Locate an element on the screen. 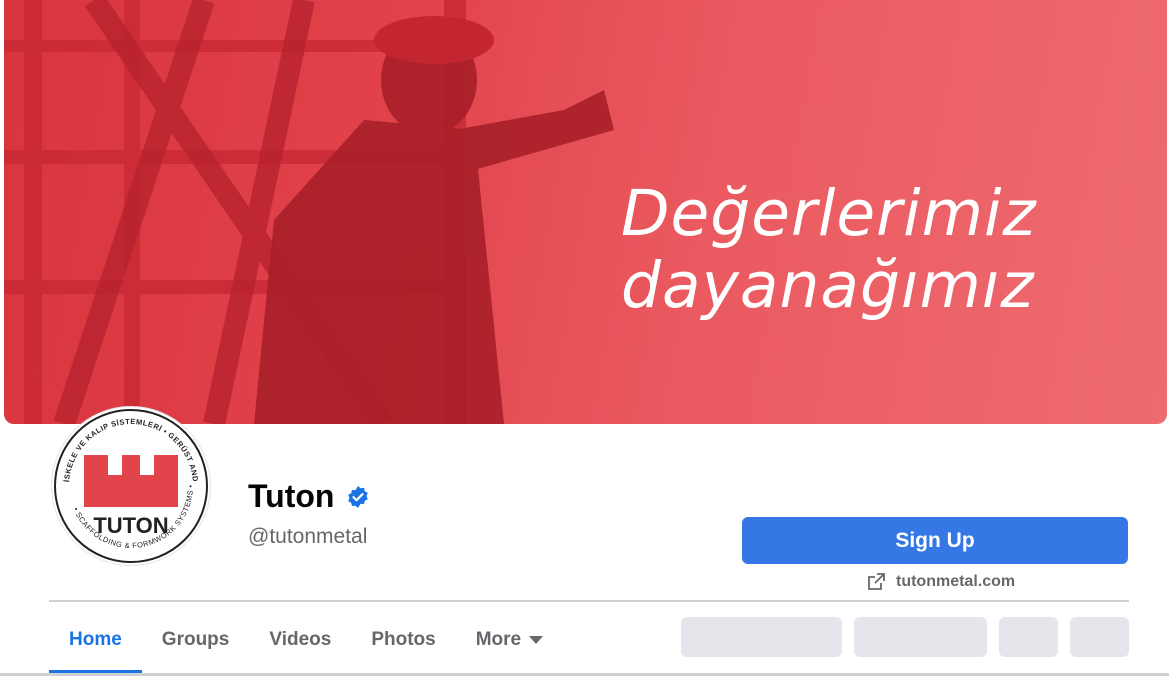 The width and height of the screenshot is (1169, 676). tab-photos: Photos is located at coordinates (403, 640).